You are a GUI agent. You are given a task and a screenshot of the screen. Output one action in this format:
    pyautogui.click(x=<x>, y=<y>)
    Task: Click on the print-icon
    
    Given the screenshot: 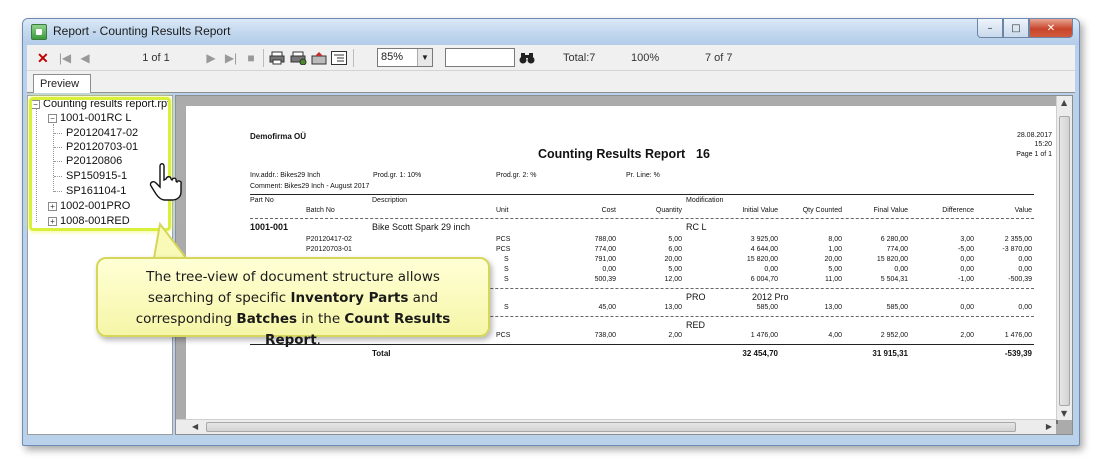 What is the action you would take?
    pyautogui.click(x=277, y=58)
    